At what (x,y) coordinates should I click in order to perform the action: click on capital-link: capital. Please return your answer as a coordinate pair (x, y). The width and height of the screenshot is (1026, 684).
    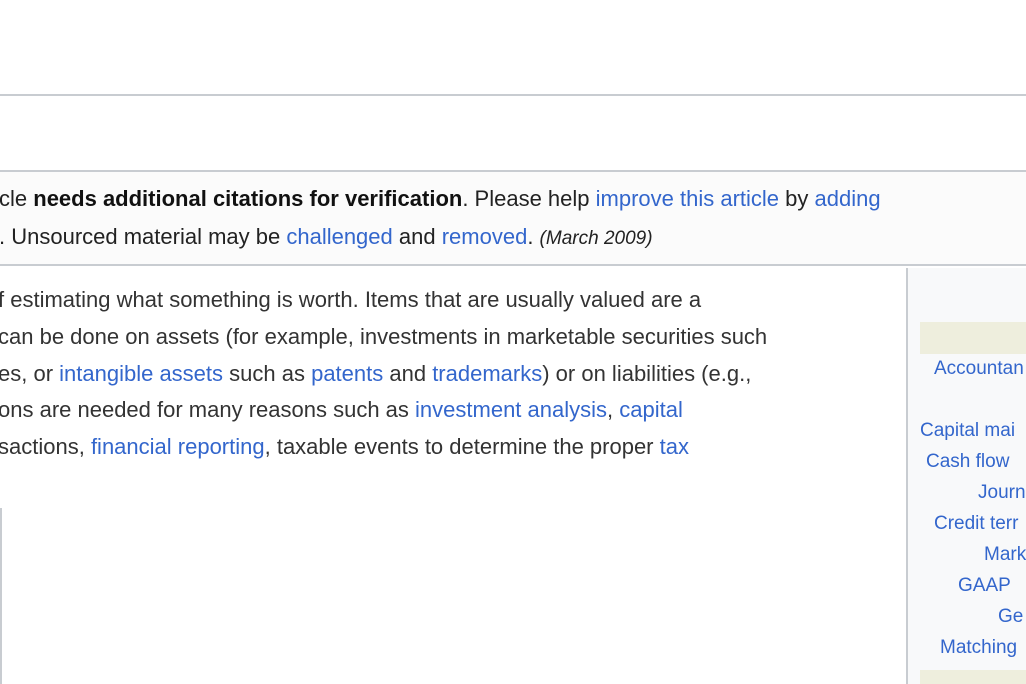
    Looking at the image, I should click on (651, 409).